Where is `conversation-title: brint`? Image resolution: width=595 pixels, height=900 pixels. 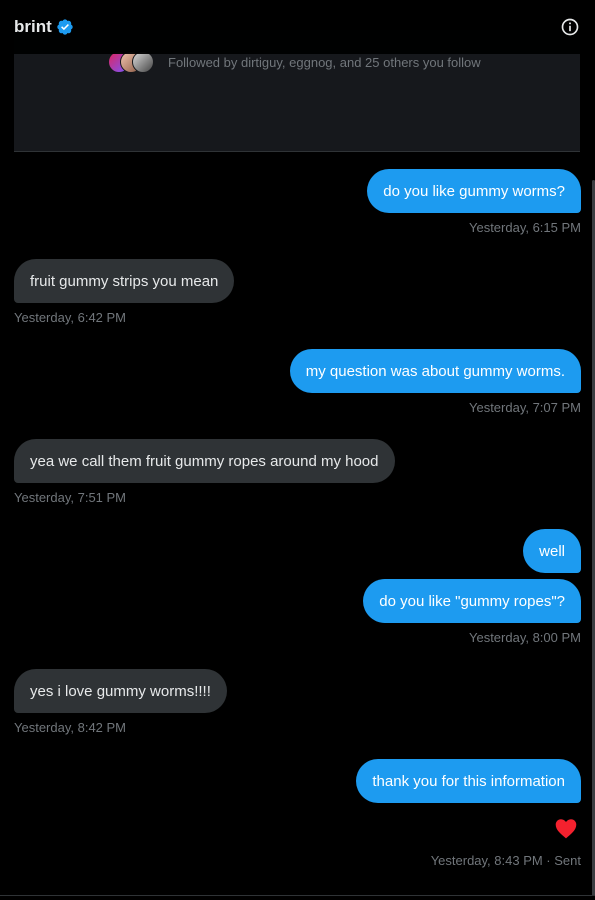
conversation-title: brint is located at coordinates (33, 27).